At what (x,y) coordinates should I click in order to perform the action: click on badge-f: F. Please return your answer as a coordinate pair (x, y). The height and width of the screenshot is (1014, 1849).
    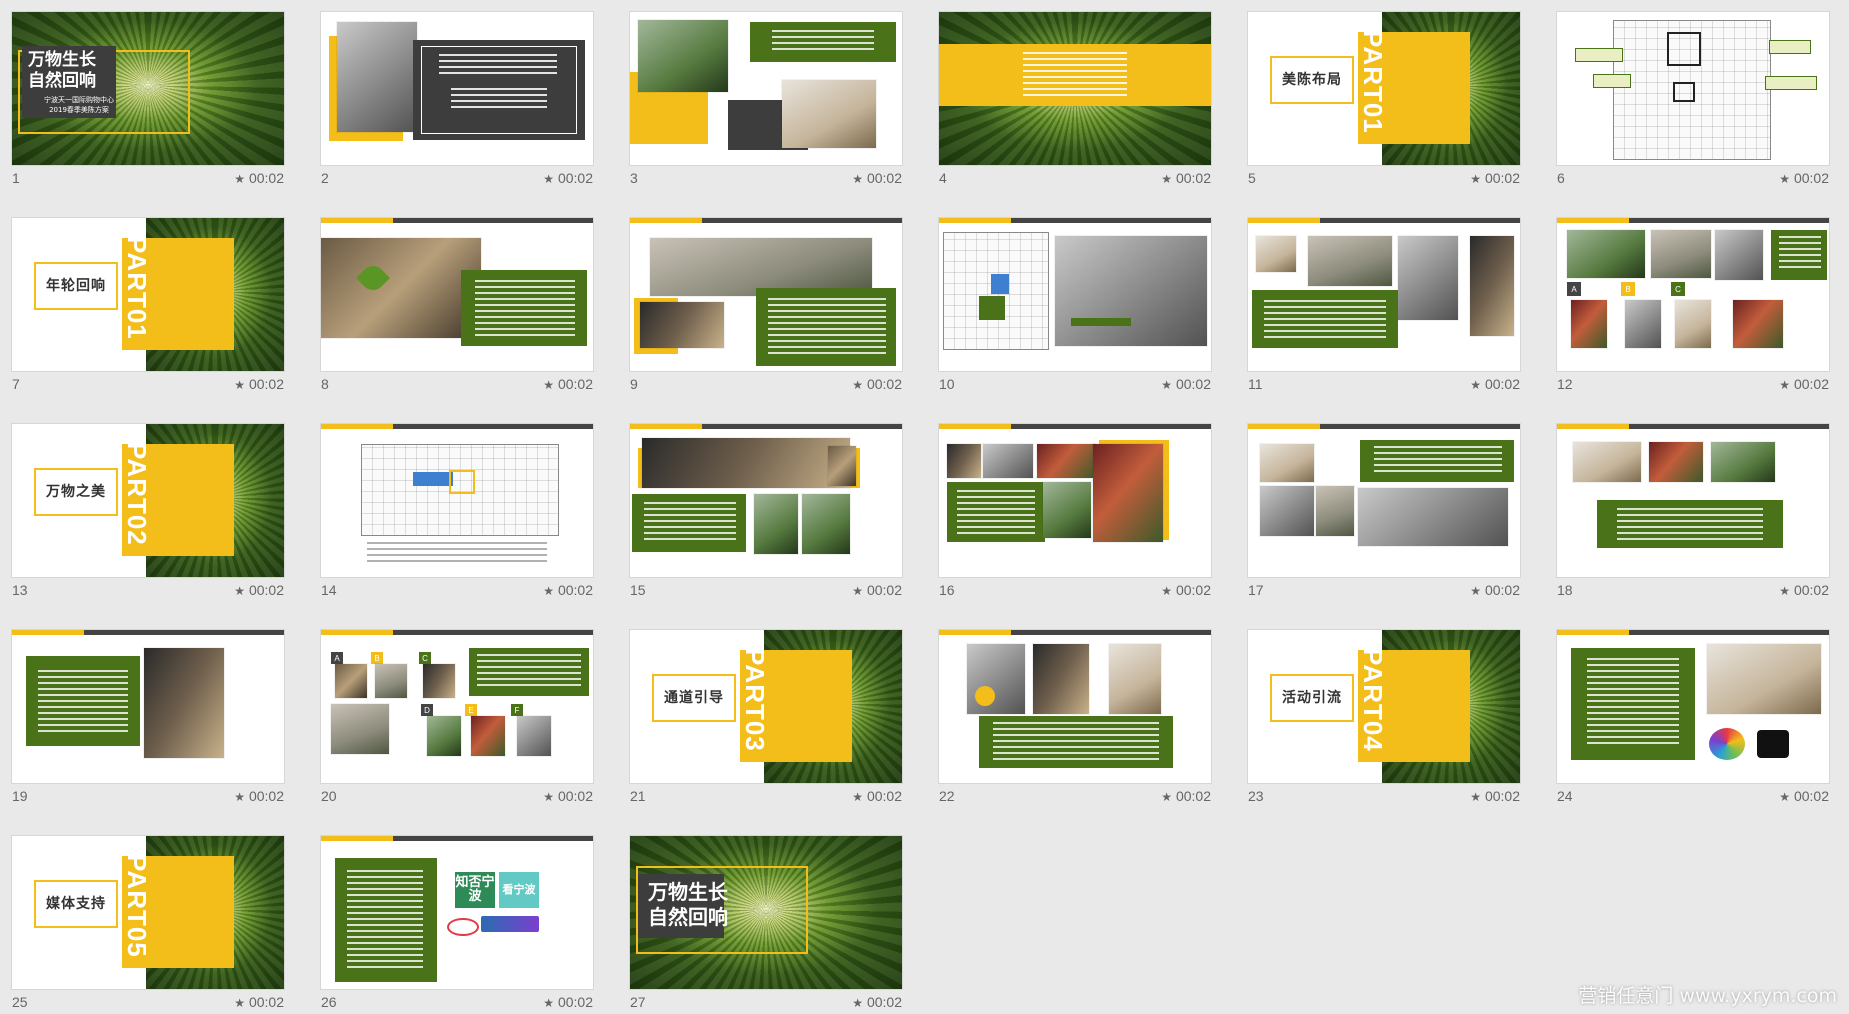
    Looking at the image, I should click on (517, 710).